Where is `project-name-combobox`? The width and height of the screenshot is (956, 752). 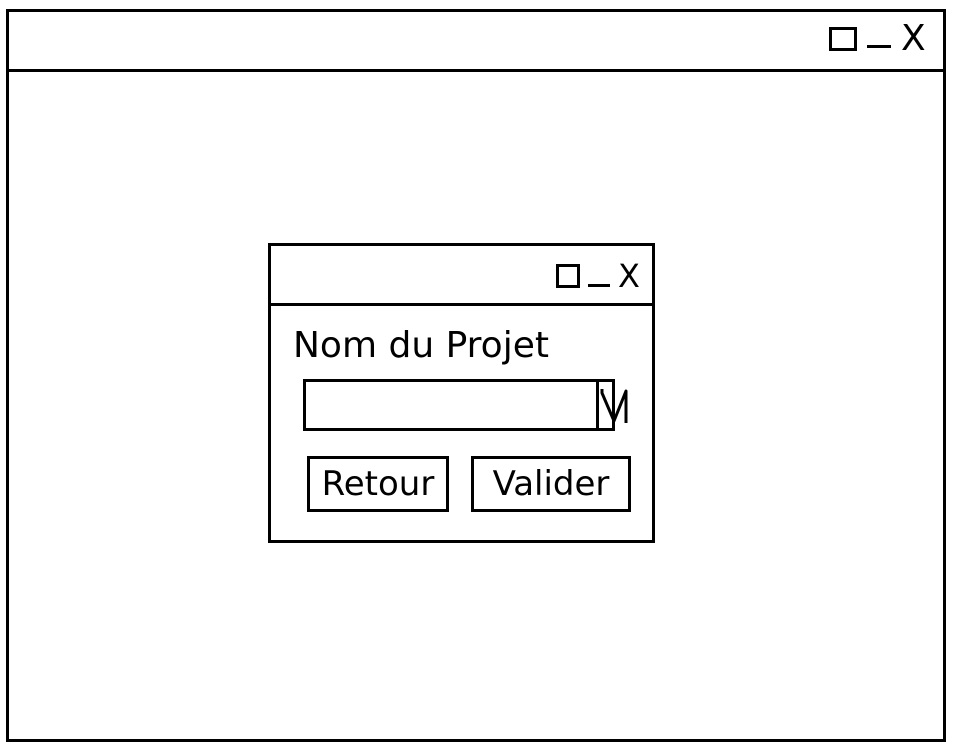 project-name-combobox is located at coordinates (465, 405).